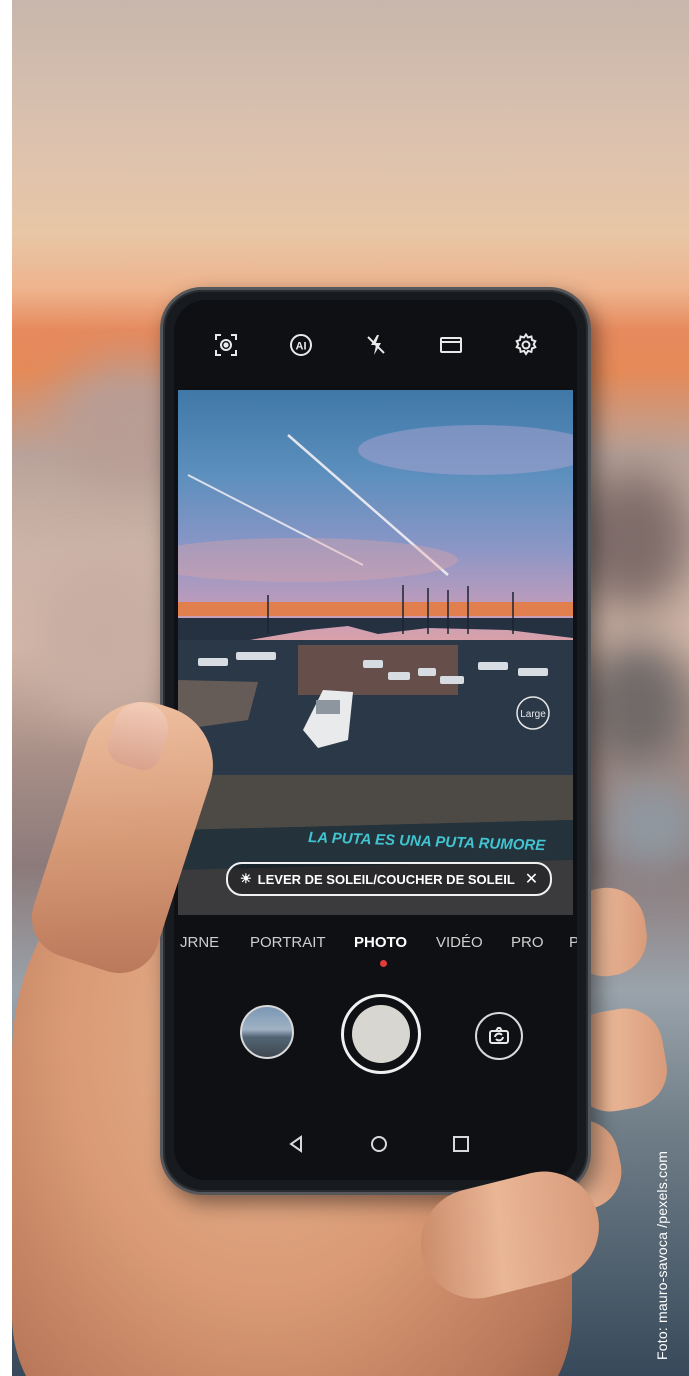 Image resolution: width=689 pixels, height=1376 pixels. What do you see at coordinates (526, 345) in the screenshot?
I see `gear-icon` at bounding box center [526, 345].